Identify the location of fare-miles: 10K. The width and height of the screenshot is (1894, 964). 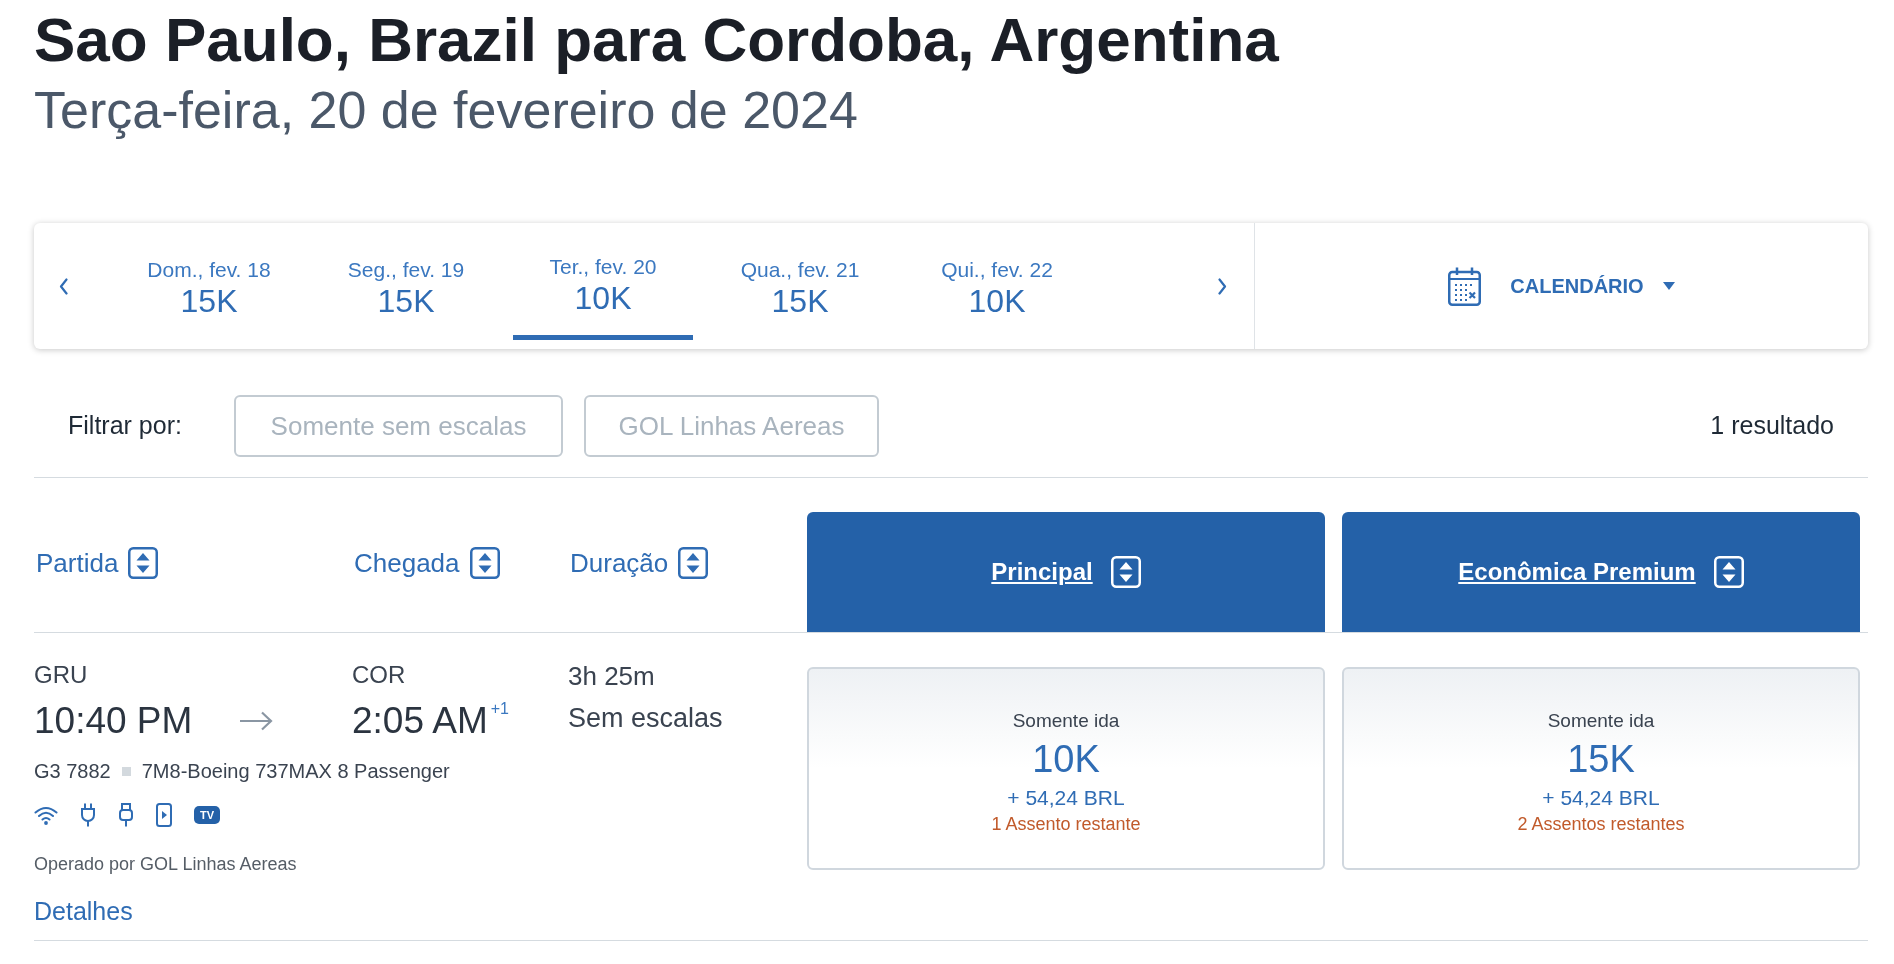
(1066, 759).